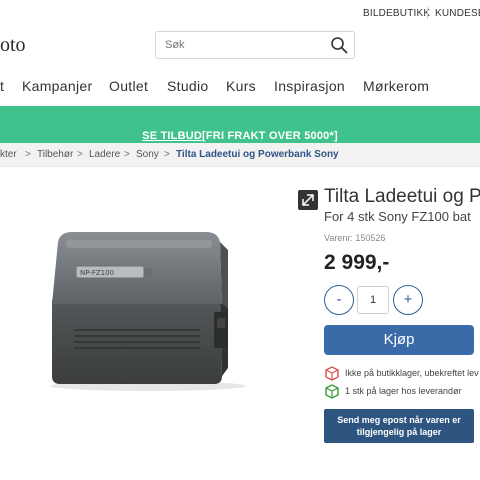  I want to click on breadcrumb-item-sony: Sony, so click(147, 154).